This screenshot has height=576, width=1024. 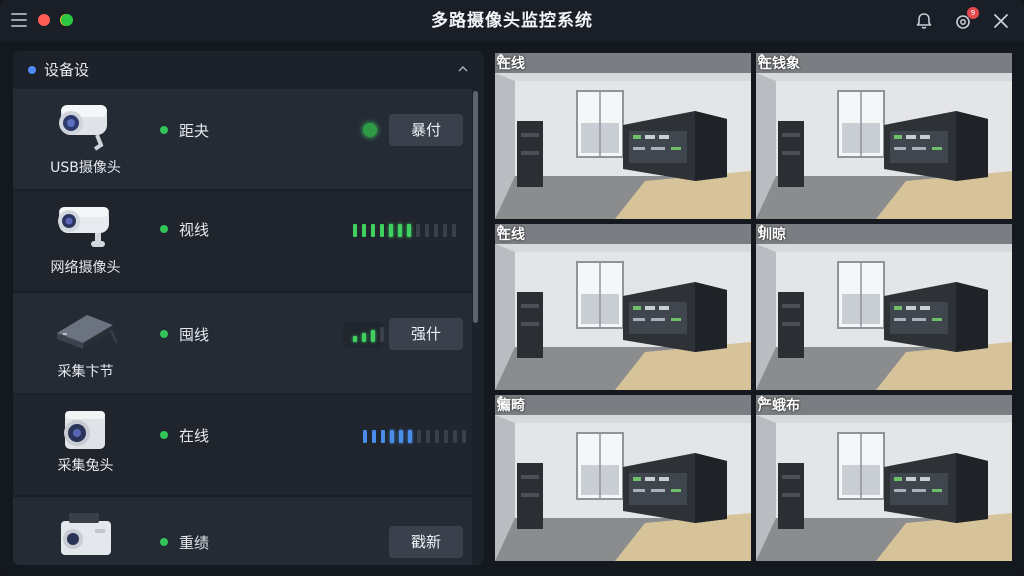 I want to click on camera-feed: 产蛾布, so click(x=884, y=478).